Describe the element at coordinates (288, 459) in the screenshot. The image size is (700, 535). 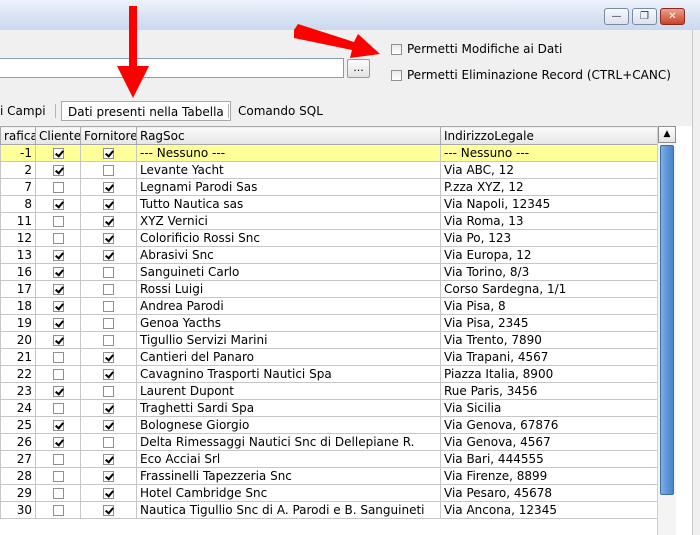
I see `cell-ragsoc: Eco Acciai Srl` at that location.